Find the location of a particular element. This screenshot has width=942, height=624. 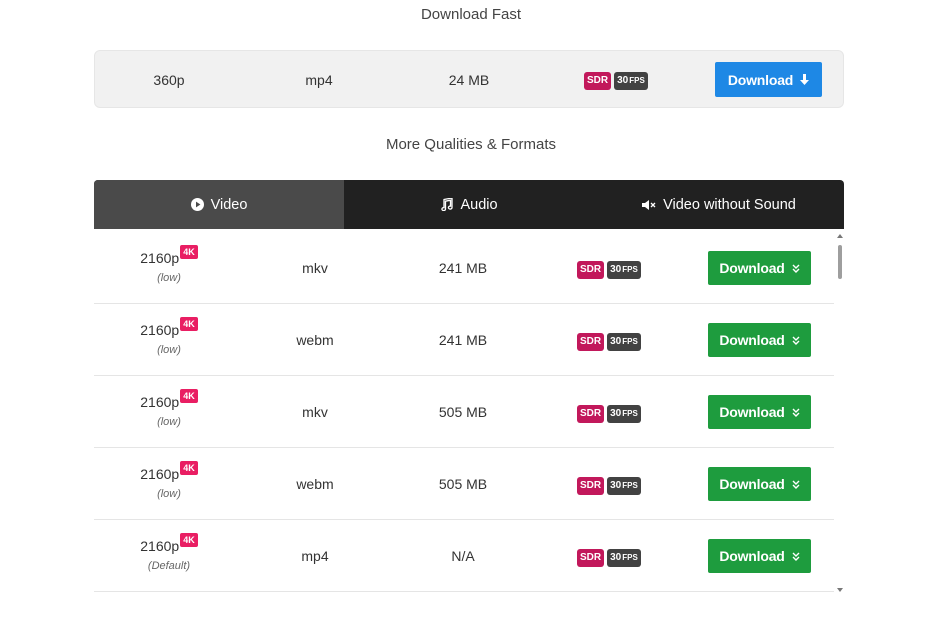

volume-mute-icon is located at coordinates (649, 204).